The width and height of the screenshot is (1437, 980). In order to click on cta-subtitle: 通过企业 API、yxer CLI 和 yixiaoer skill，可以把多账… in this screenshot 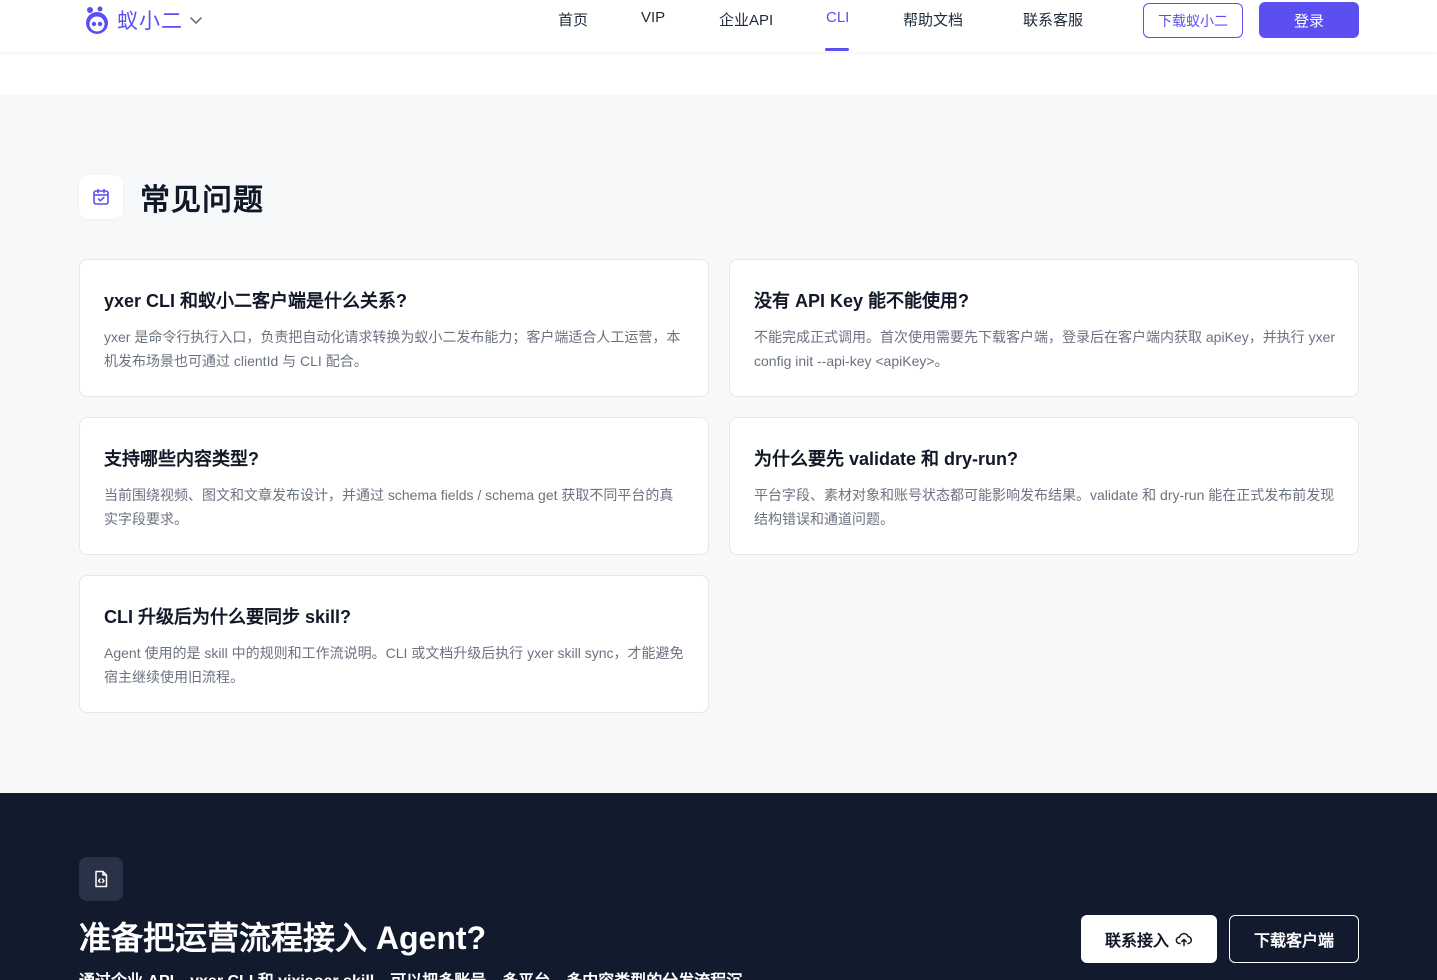, I will do `click(410, 973)`.